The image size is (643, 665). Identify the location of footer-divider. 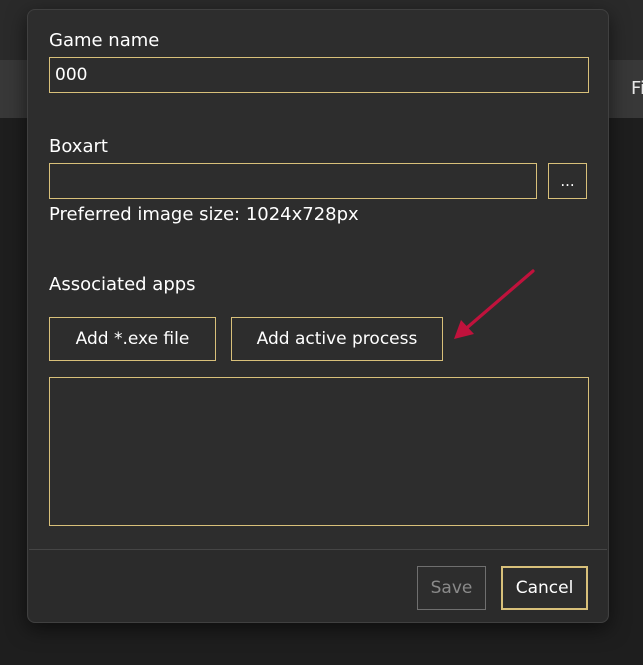
(318, 549).